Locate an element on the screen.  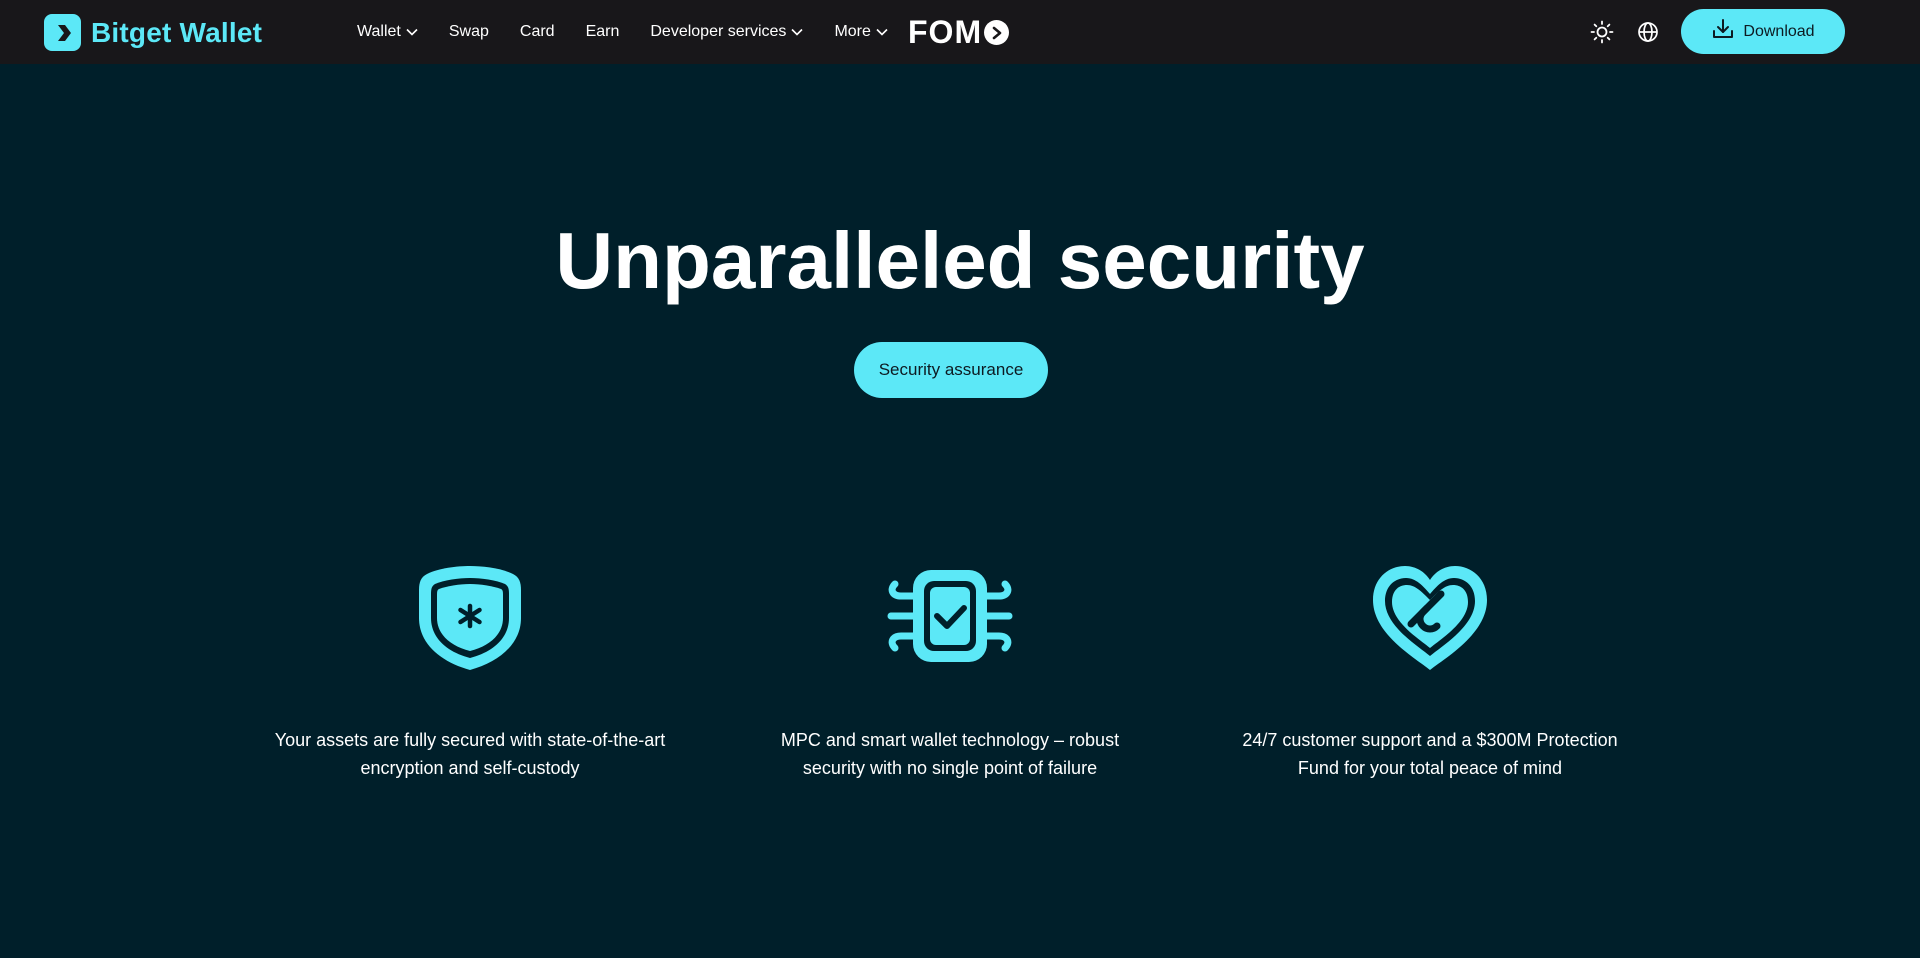
nav-item-wallet: Wallet is located at coordinates (387, 32).